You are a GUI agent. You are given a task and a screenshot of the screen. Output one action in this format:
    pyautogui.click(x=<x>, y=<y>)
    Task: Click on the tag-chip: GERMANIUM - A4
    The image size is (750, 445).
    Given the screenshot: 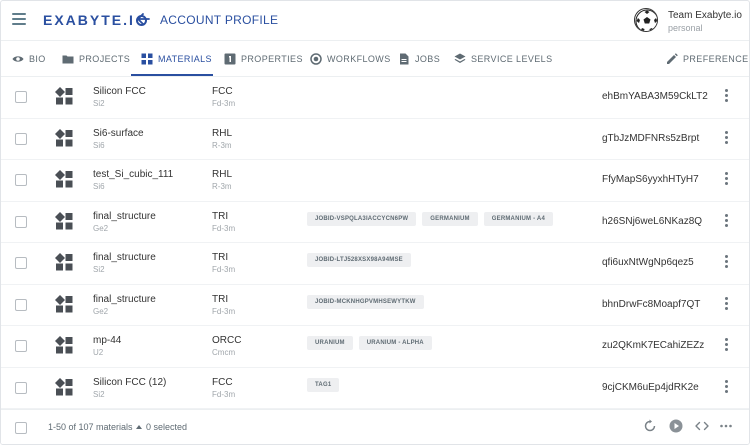 What is the action you would take?
    pyautogui.click(x=518, y=218)
    